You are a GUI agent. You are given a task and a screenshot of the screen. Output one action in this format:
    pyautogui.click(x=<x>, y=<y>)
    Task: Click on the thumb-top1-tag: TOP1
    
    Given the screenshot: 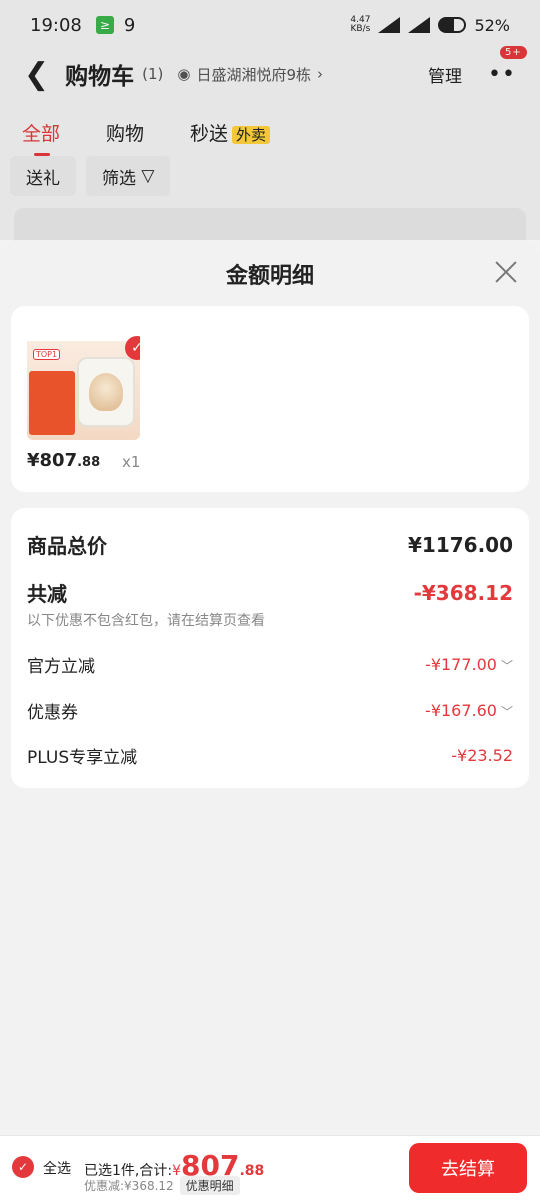 What is the action you would take?
    pyautogui.click(x=47, y=354)
    